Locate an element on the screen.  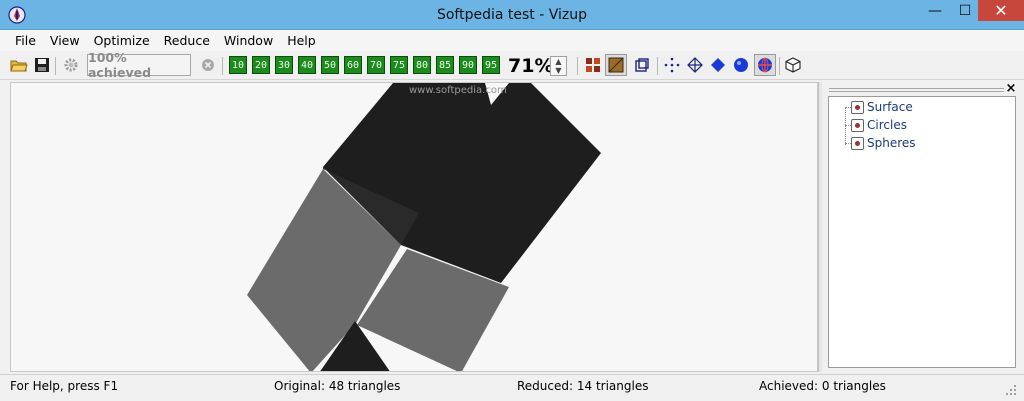
tree-item-label: Surface is located at coordinates (890, 107).